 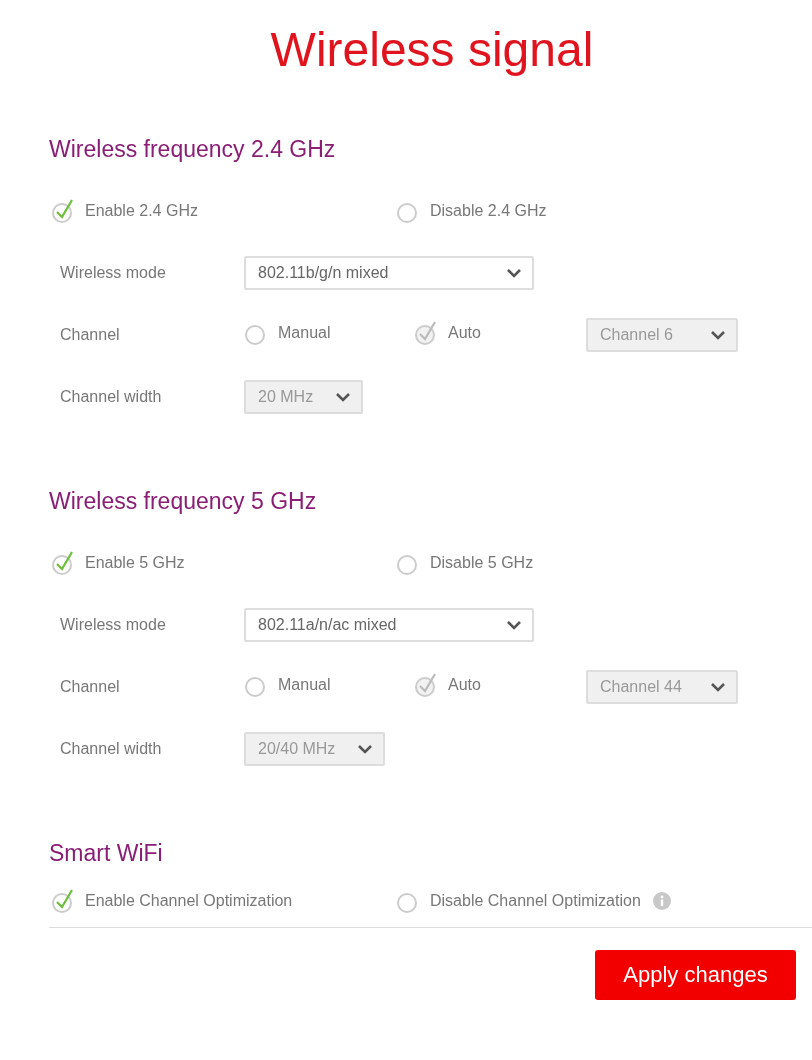 I want to click on radio-label: Disable 2.4 GHz, so click(x=488, y=211).